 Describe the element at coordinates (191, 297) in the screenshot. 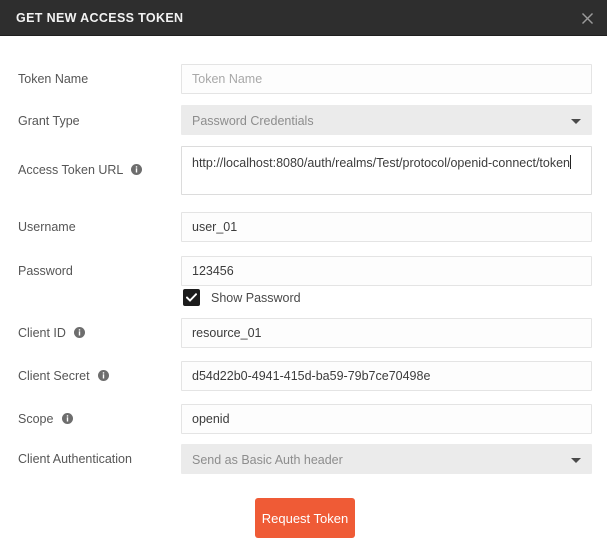

I see `show-password-checkbox` at that location.